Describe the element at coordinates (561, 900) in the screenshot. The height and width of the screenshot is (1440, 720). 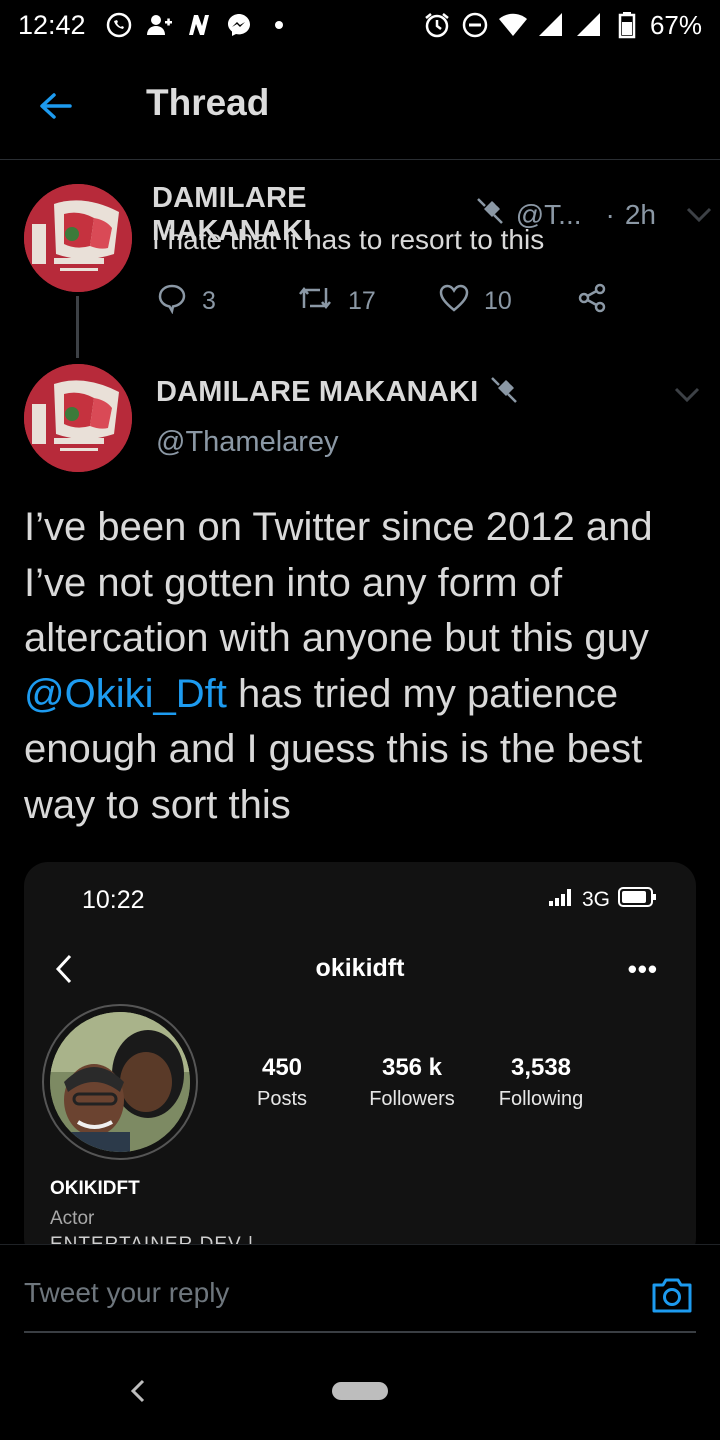
I see `signal-bars-icon` at that location.